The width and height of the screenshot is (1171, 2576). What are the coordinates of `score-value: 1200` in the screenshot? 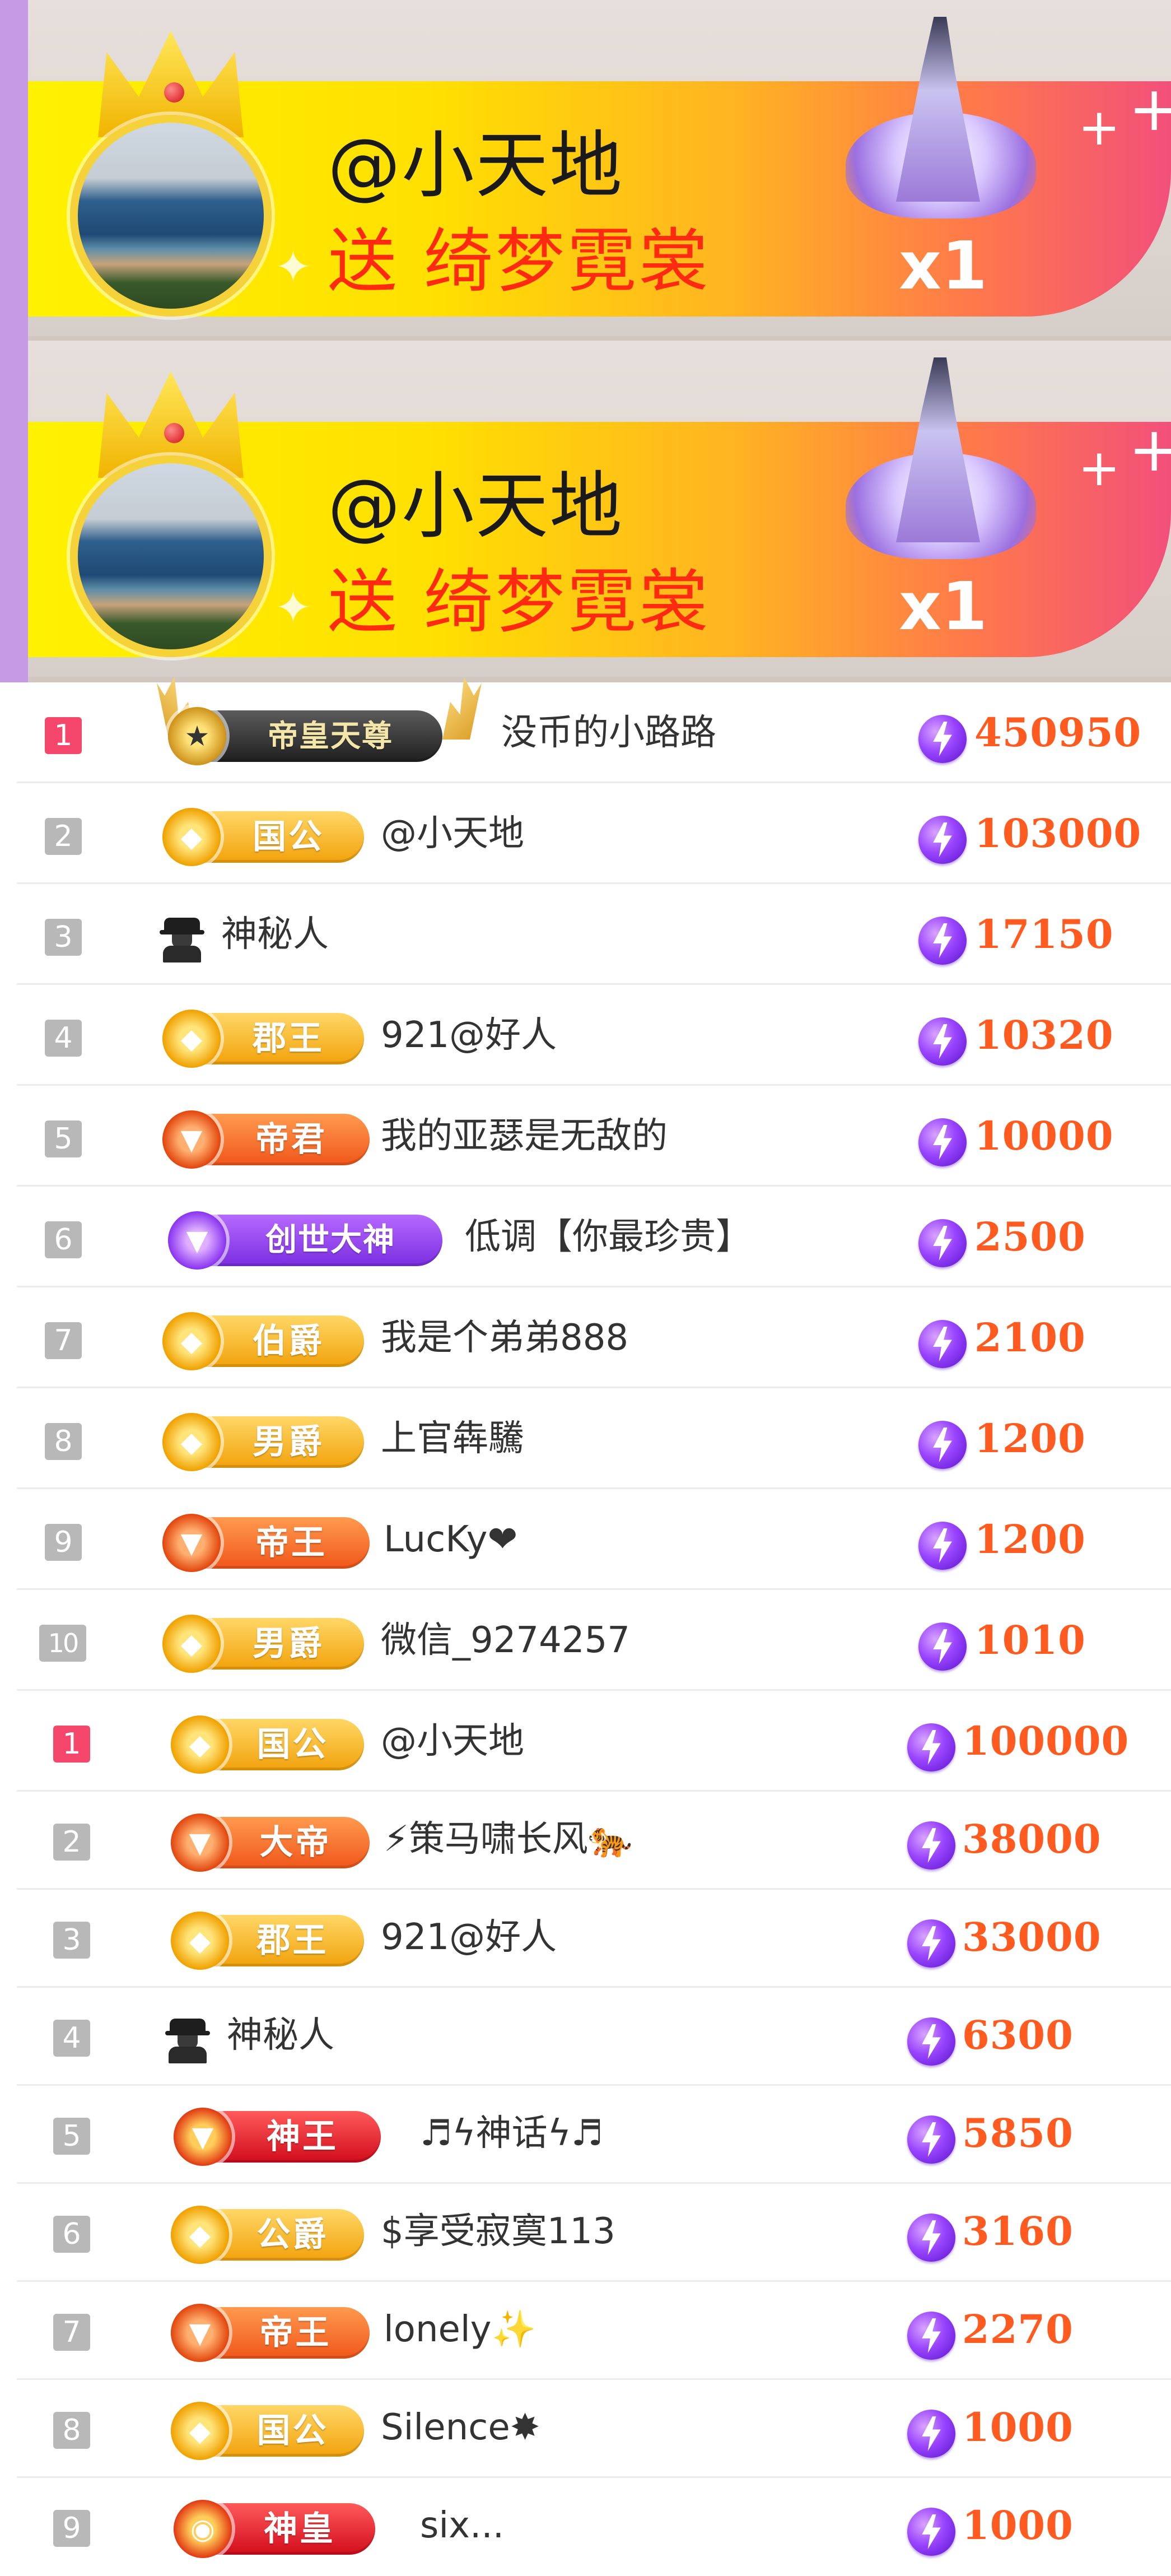 It's located at (1030, 1539).